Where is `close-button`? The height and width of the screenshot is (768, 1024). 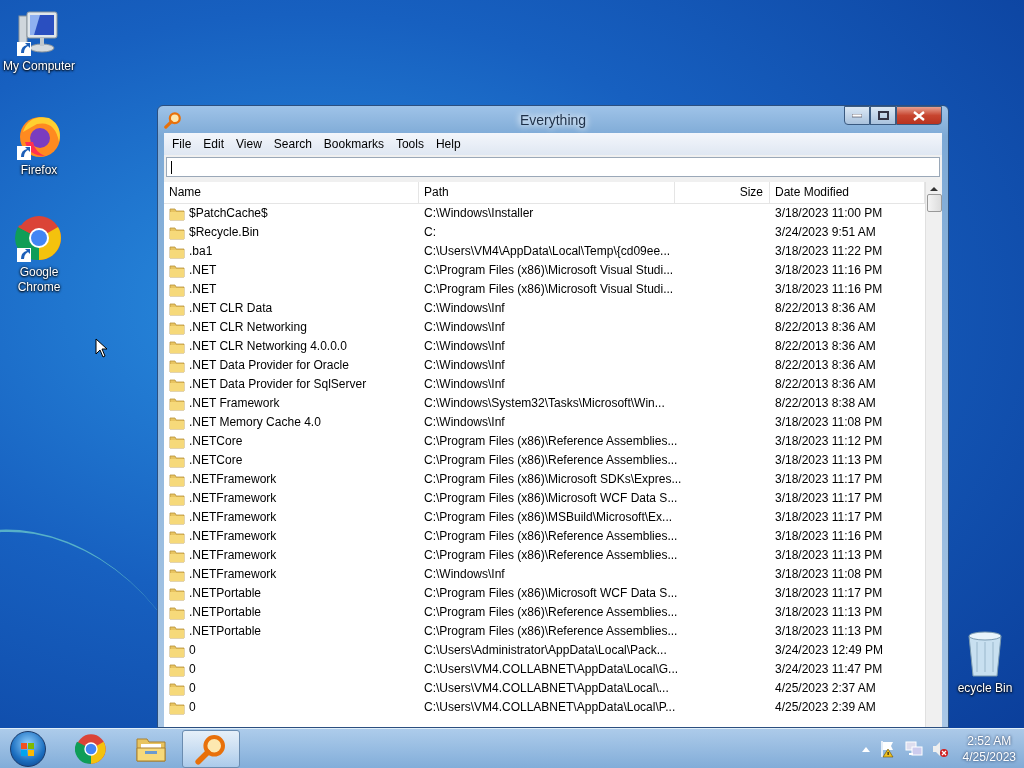
close-button is located at coordinates (919, 115).